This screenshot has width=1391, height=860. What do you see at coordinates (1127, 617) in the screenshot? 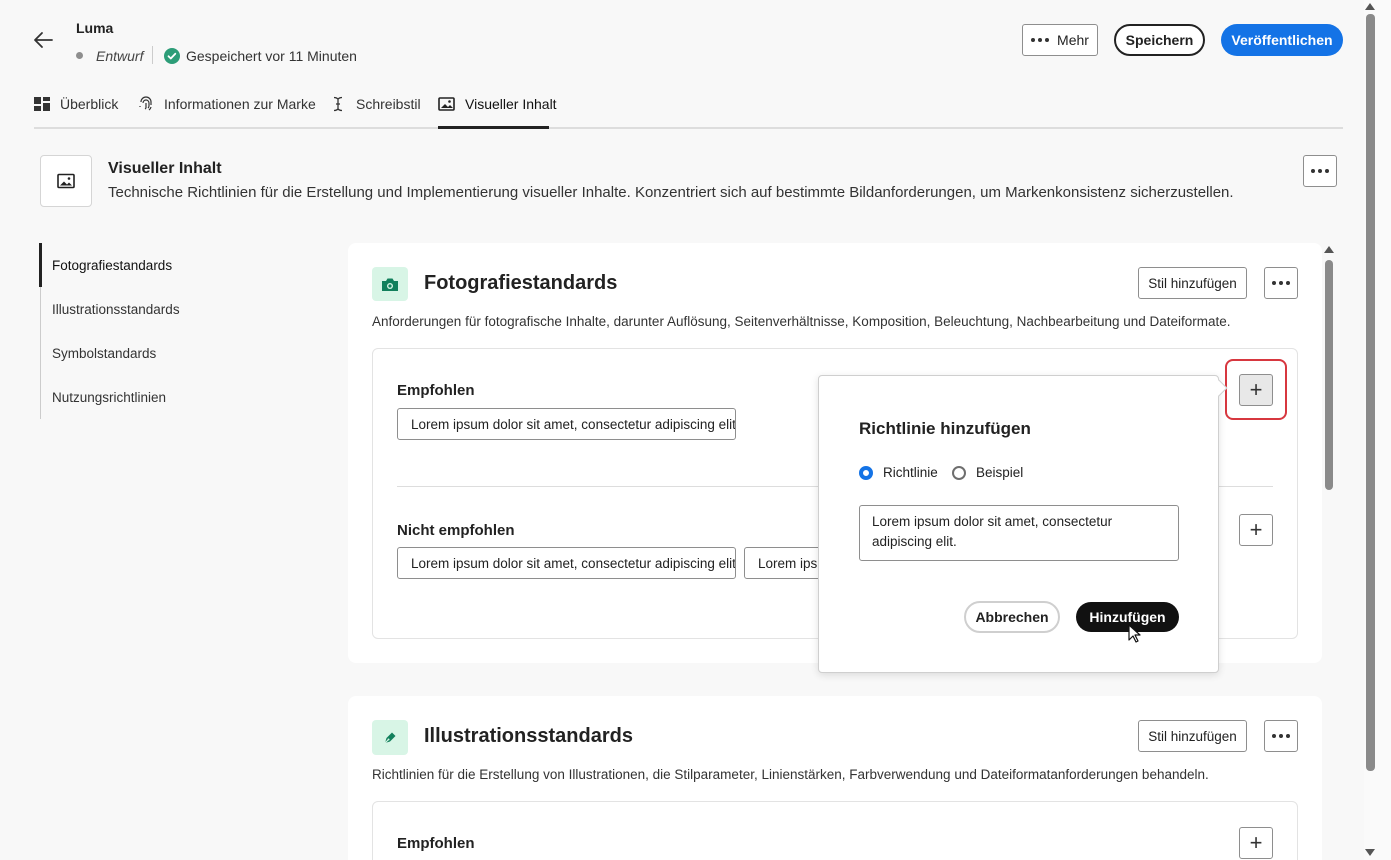
I see `add-label: Hinzufügen` at bounding box center [1127, 617].